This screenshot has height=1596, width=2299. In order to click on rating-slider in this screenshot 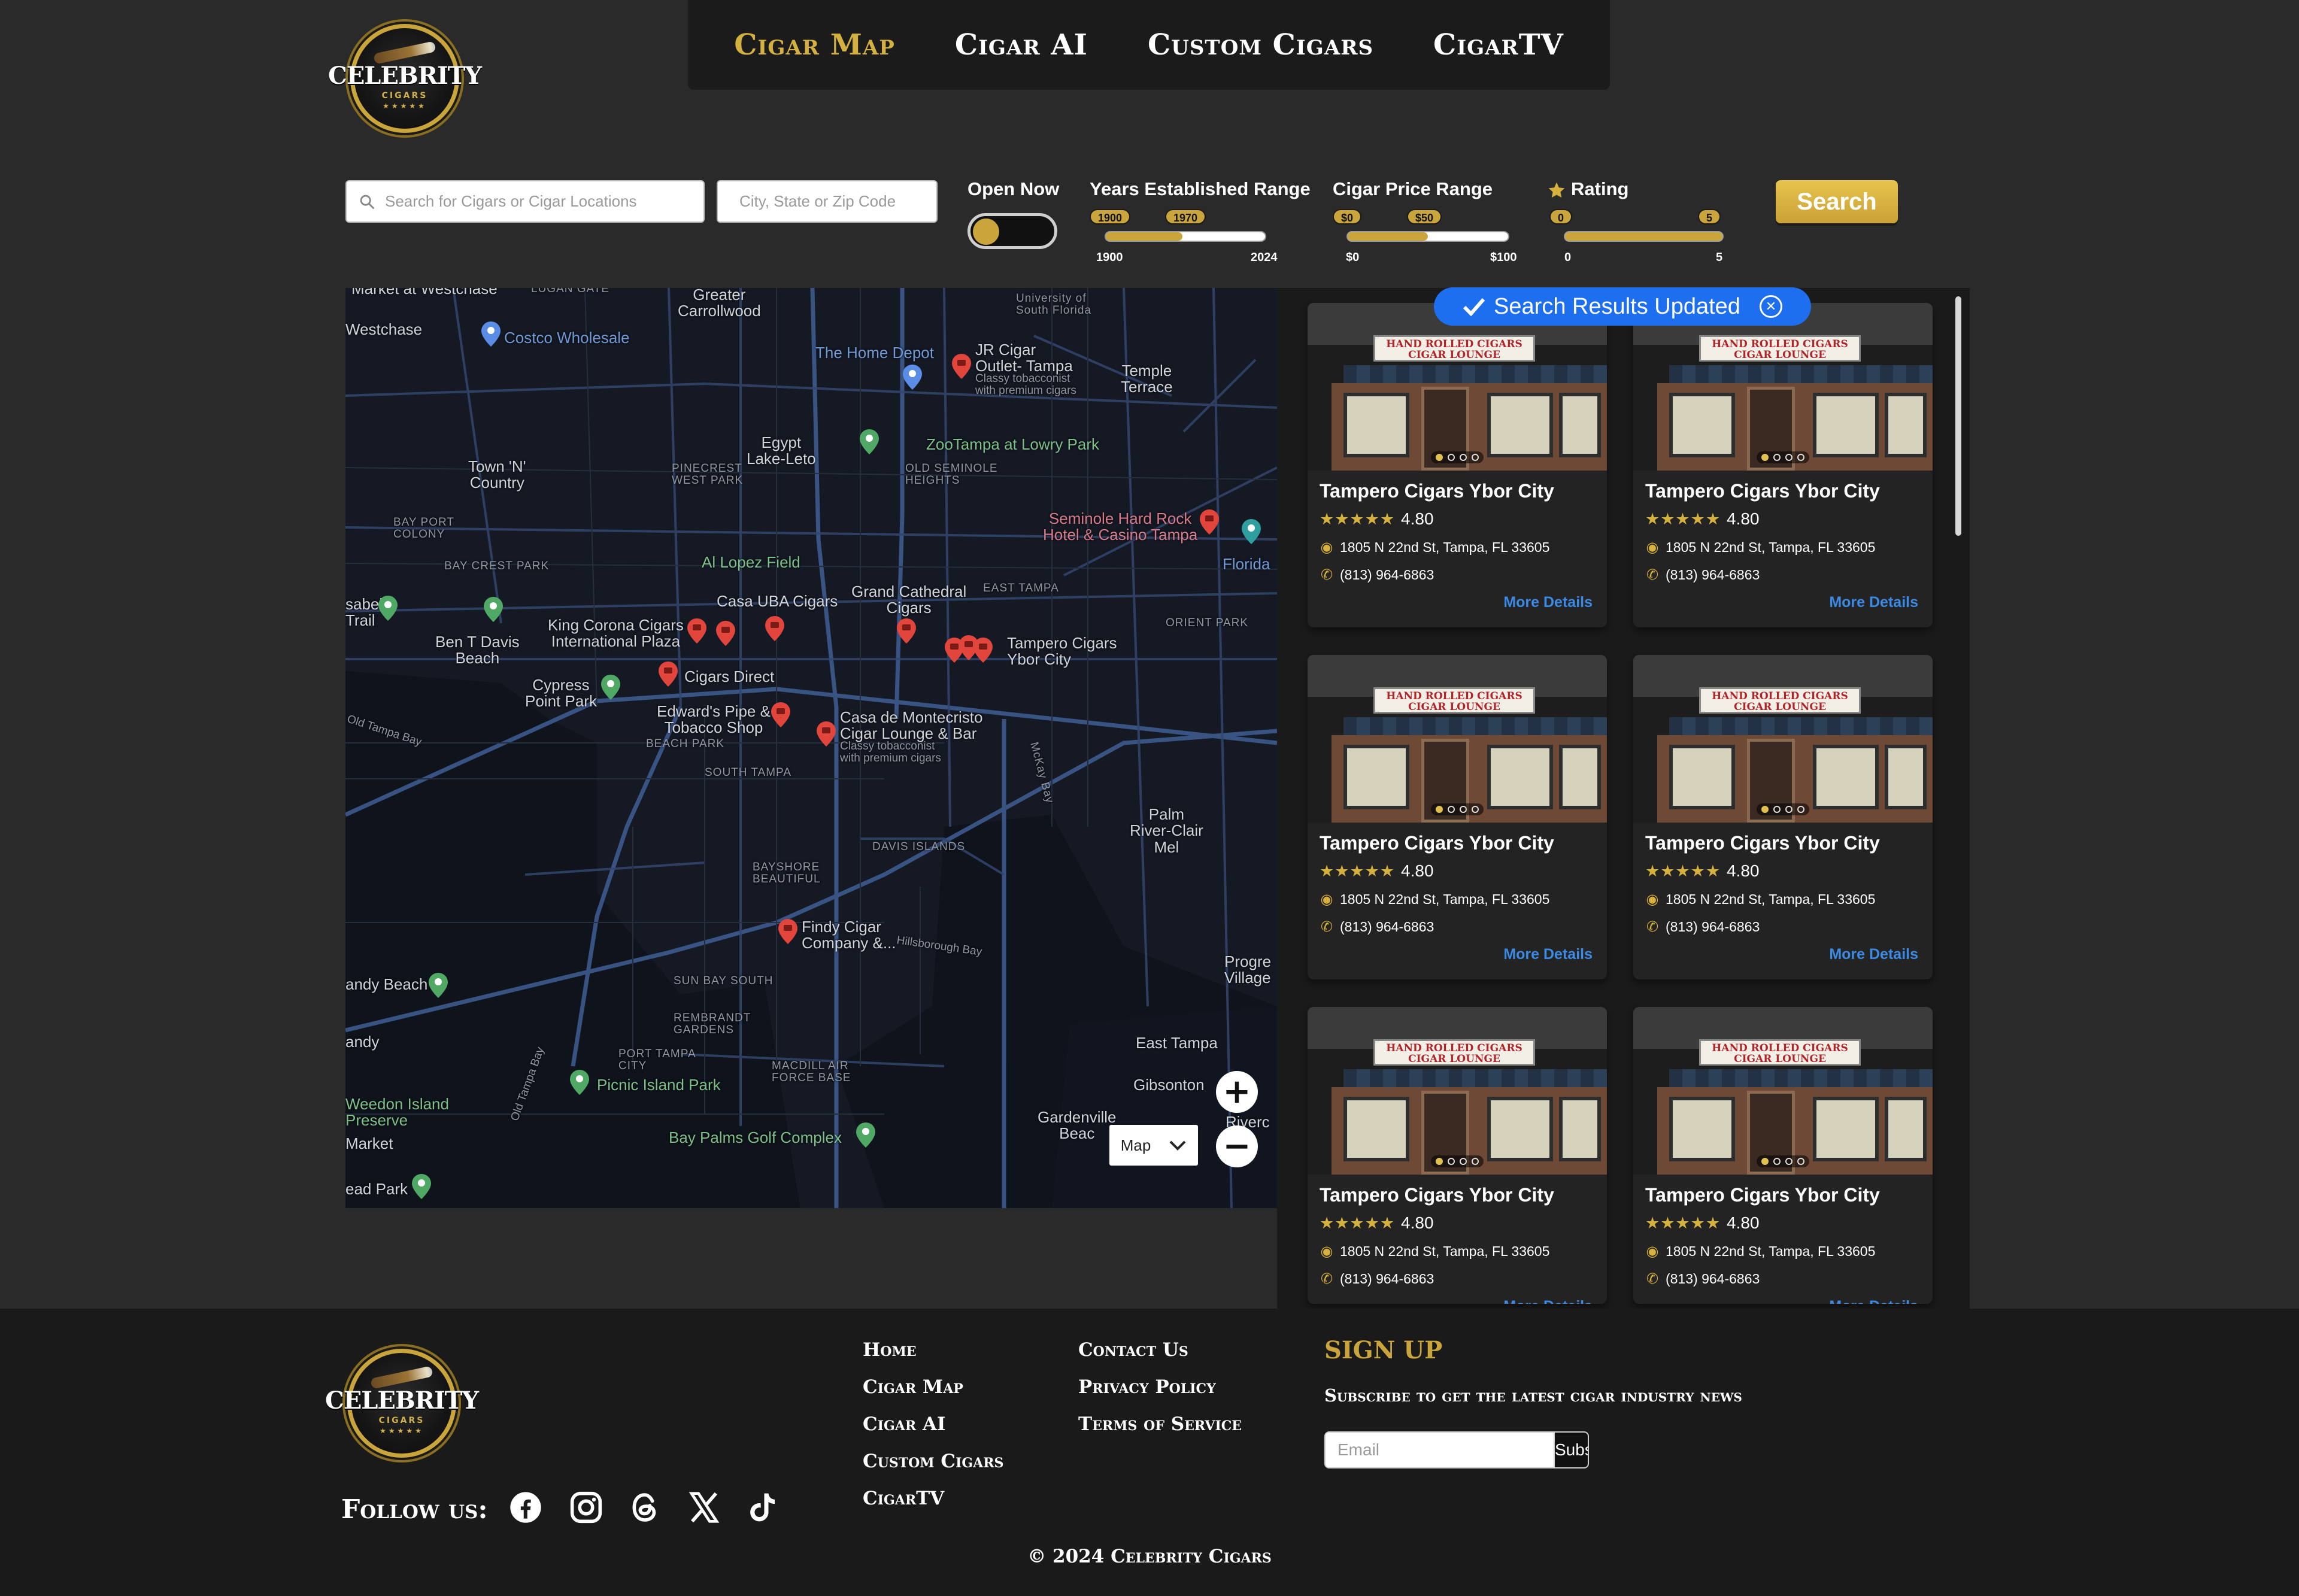, I will do `click(1644, 236)`.